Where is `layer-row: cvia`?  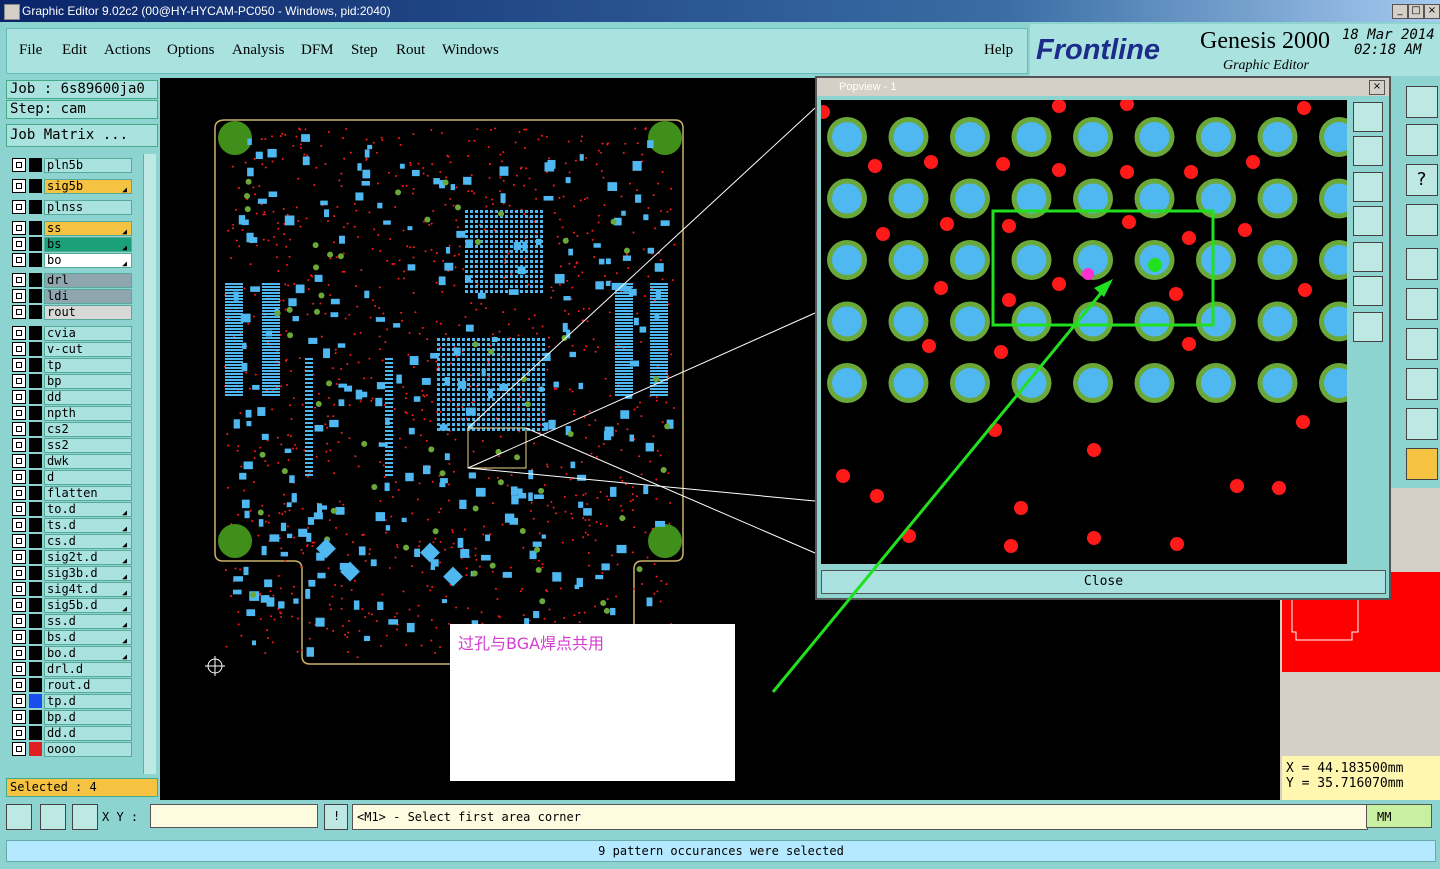
layer-row: cvia is located at coordinates (84, 333).